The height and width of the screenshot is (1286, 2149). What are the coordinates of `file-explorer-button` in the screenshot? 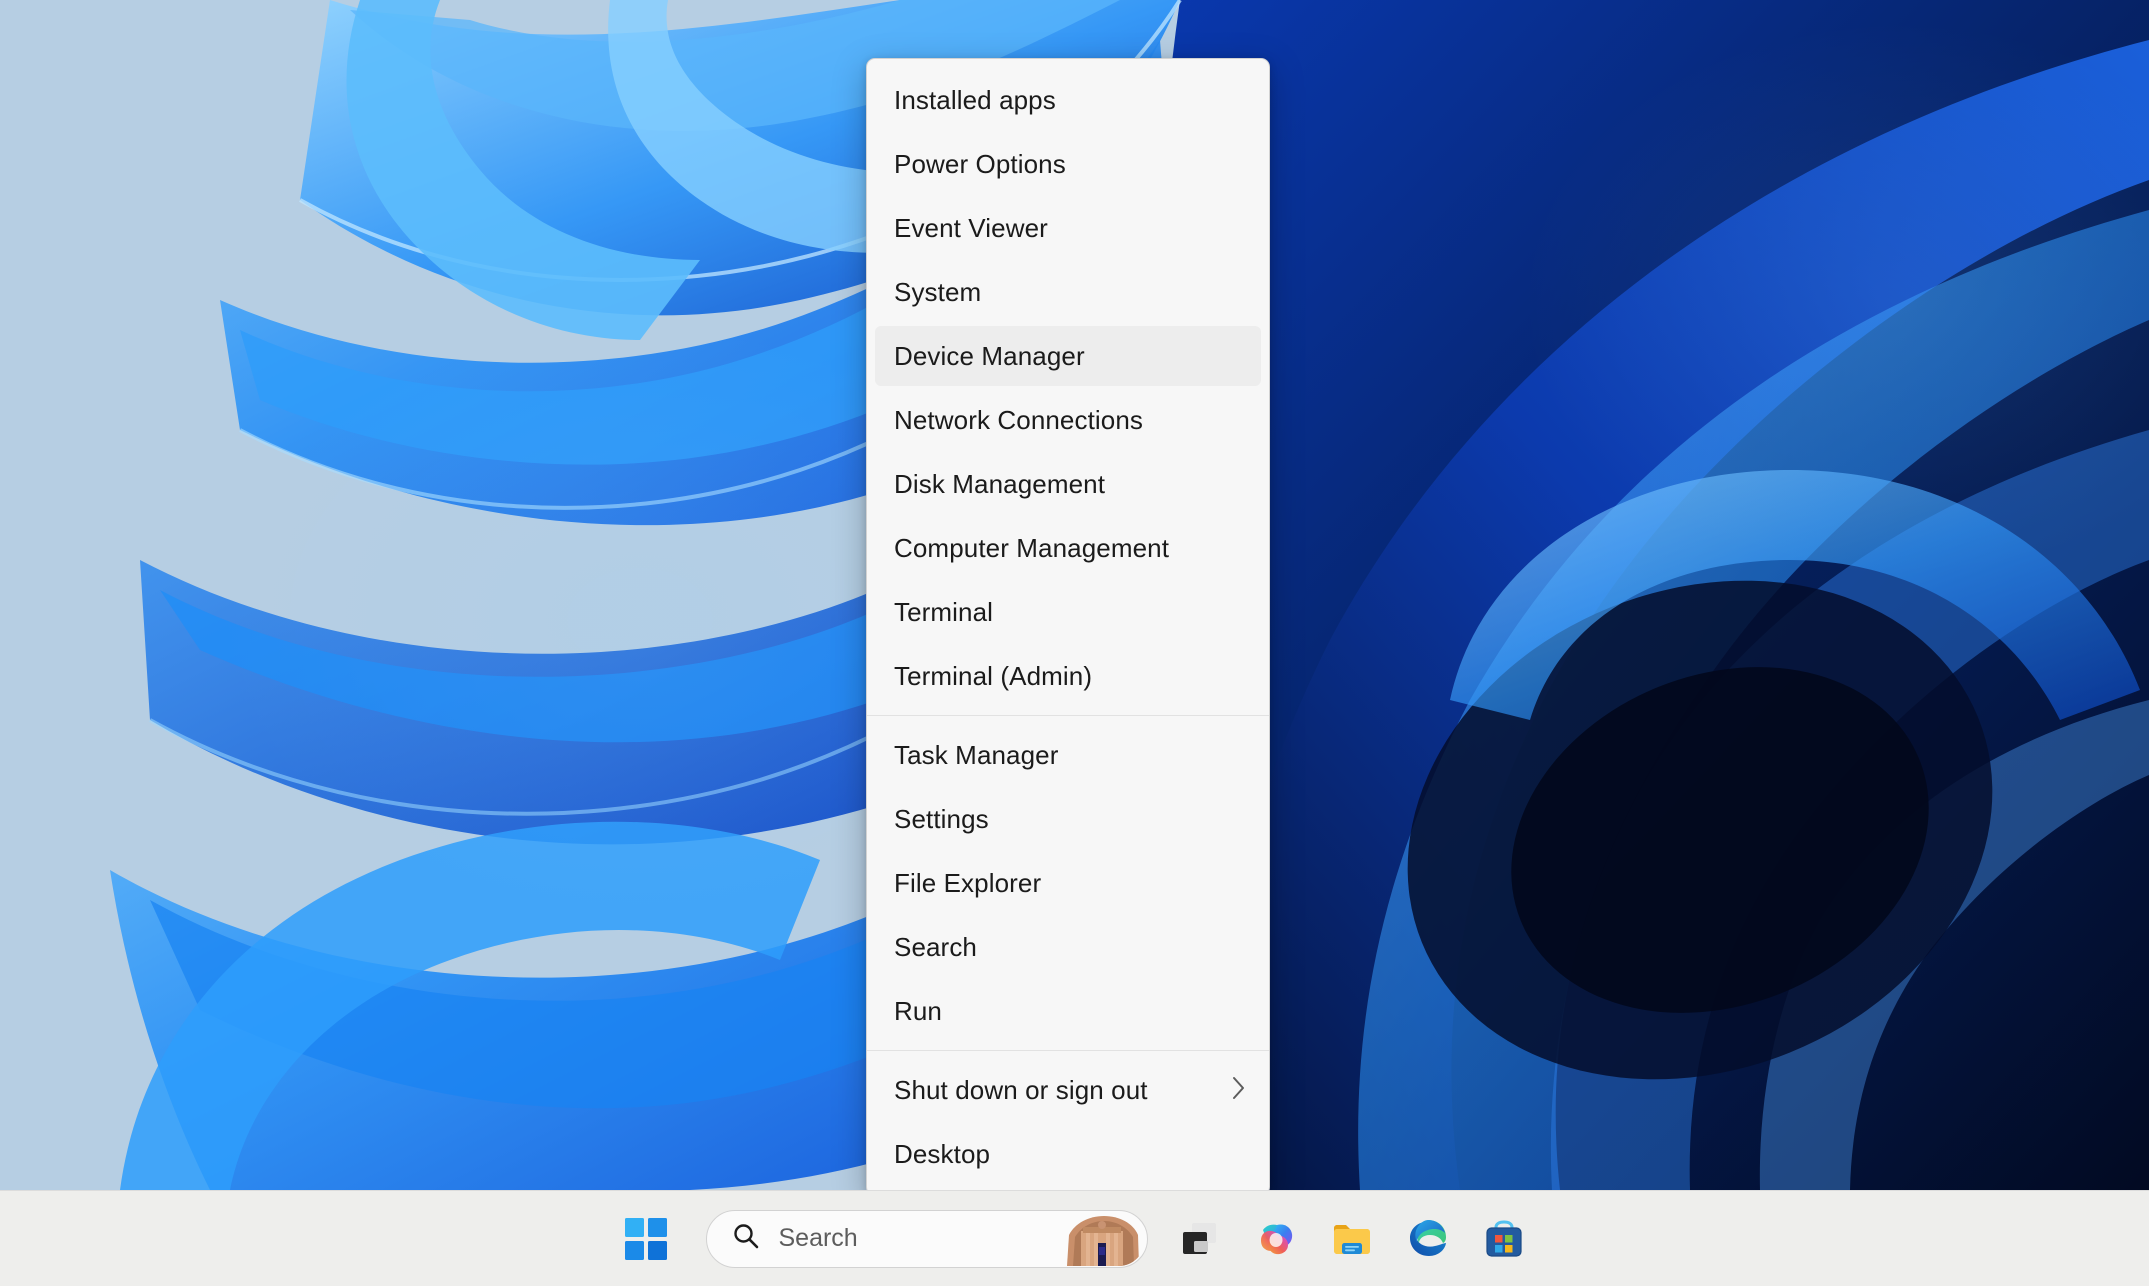 It's located at (1352, 1239).